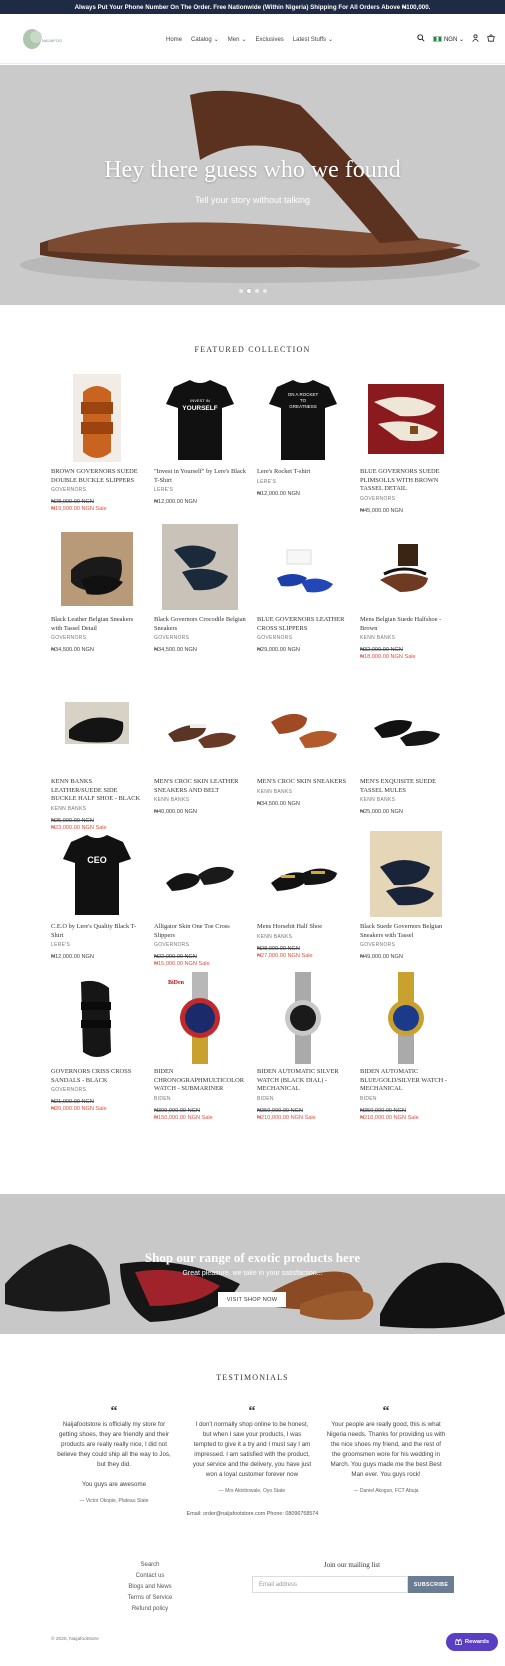 This screenshot has width=505, height=1666. I want to click on product-vendor: LERE'S, so click(164, 490).